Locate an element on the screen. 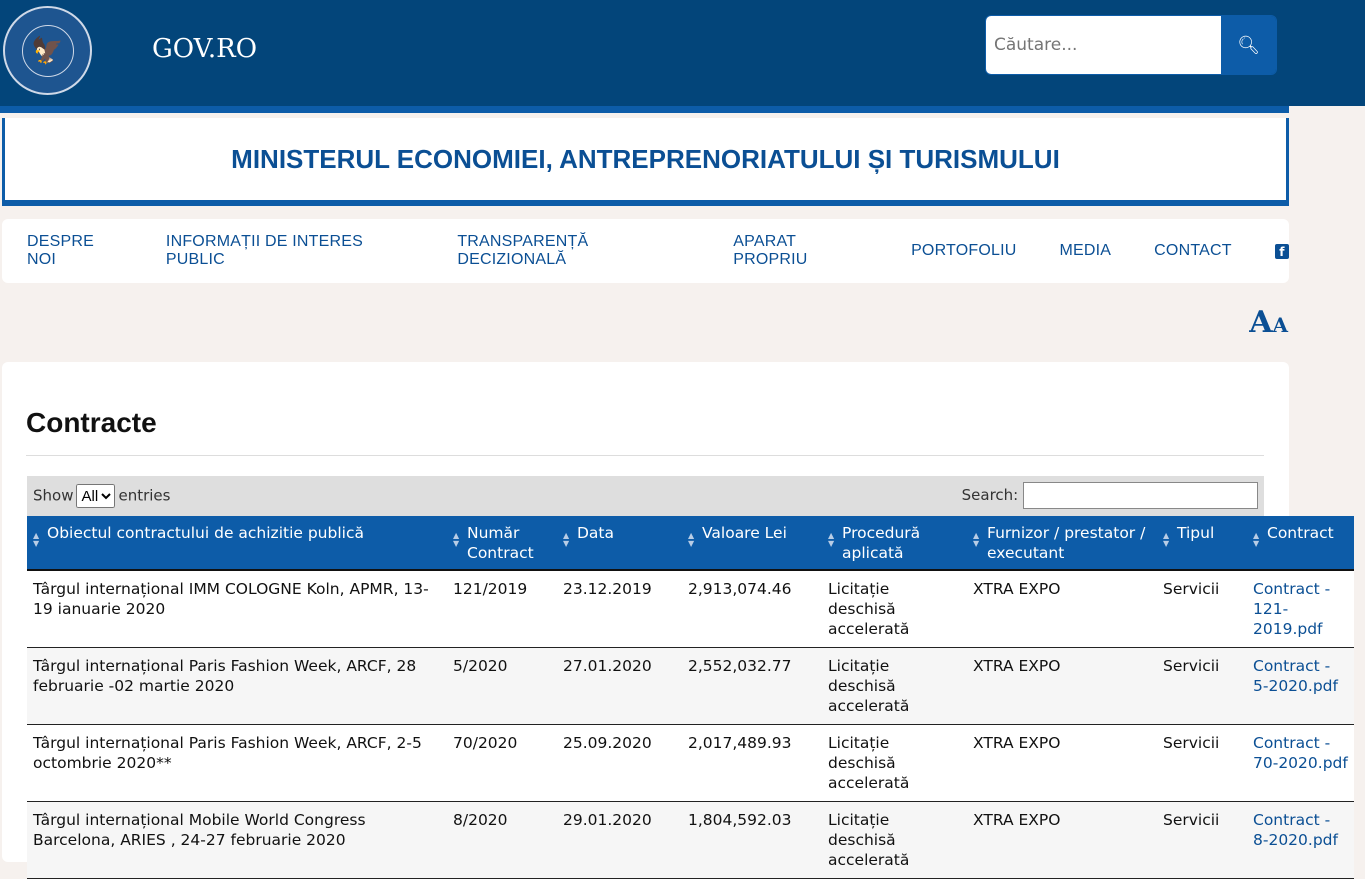  cell-data: 27.01.2020 is located at coordinates (619, 686).